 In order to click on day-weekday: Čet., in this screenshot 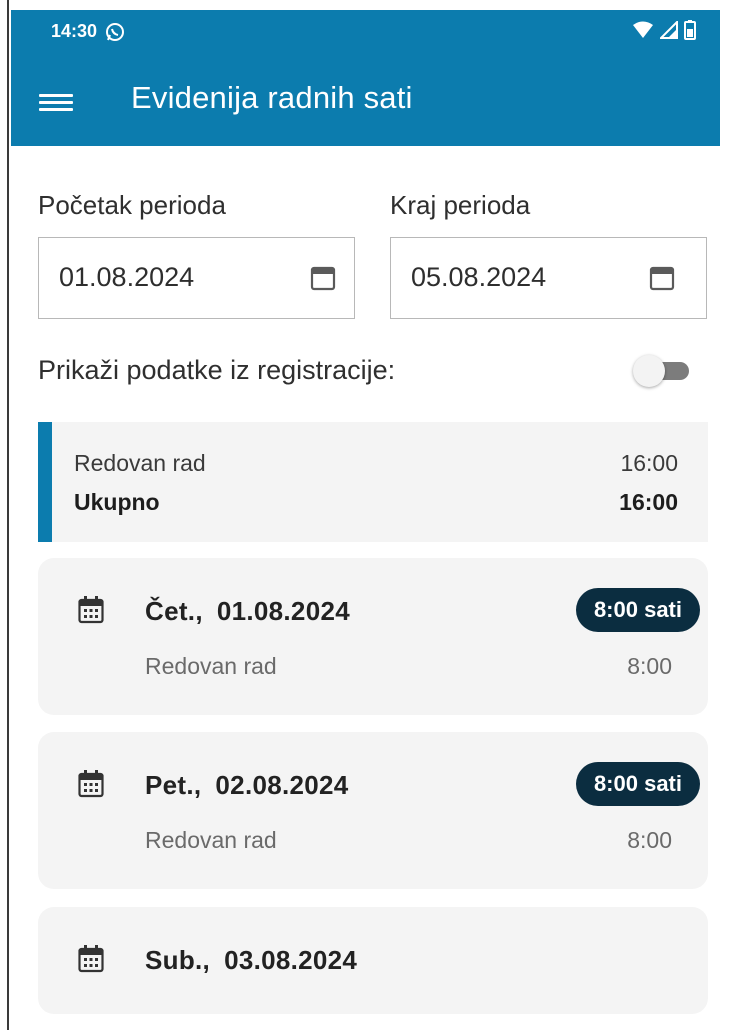, I will do `click(174, 611)`.